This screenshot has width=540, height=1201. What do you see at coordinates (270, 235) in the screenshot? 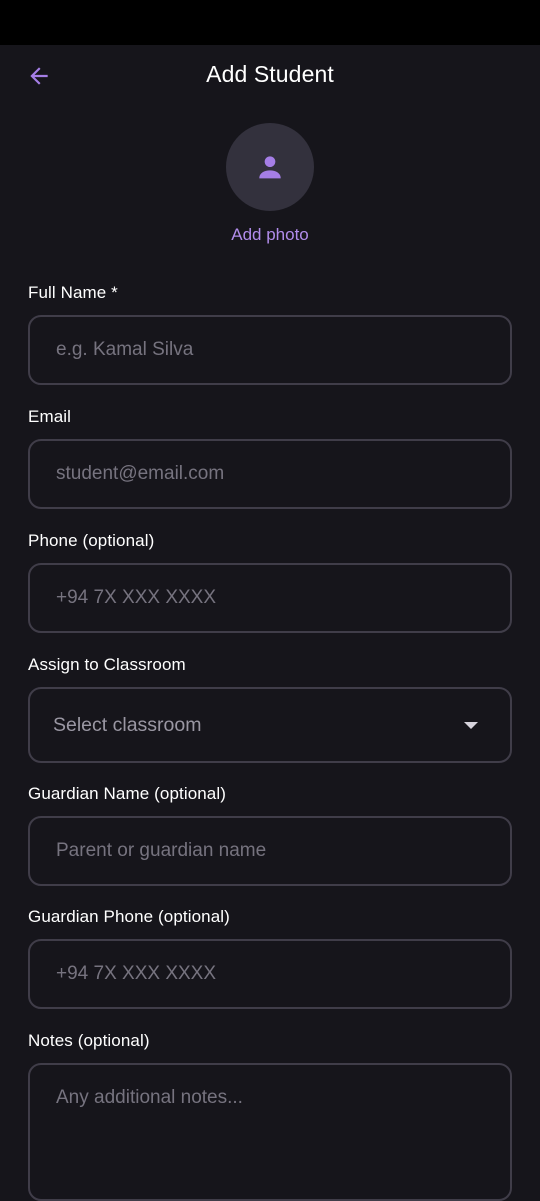
I see `add-photo-link: Add photo` at bounding box center [270, 235].